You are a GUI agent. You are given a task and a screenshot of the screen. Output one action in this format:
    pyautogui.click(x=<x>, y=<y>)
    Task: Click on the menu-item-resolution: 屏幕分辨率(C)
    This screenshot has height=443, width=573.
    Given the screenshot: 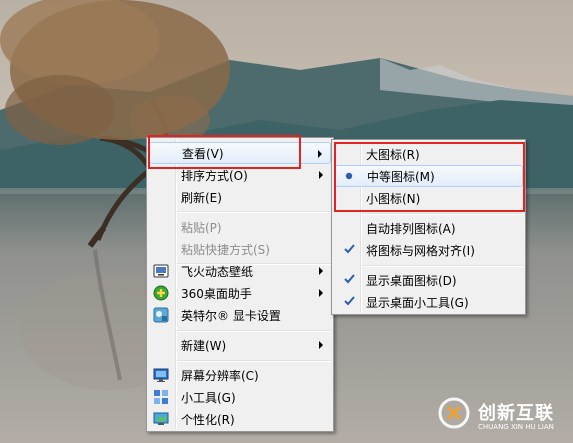 What is the action you would take?
    pyautogui.click(x=240, y=375)
    